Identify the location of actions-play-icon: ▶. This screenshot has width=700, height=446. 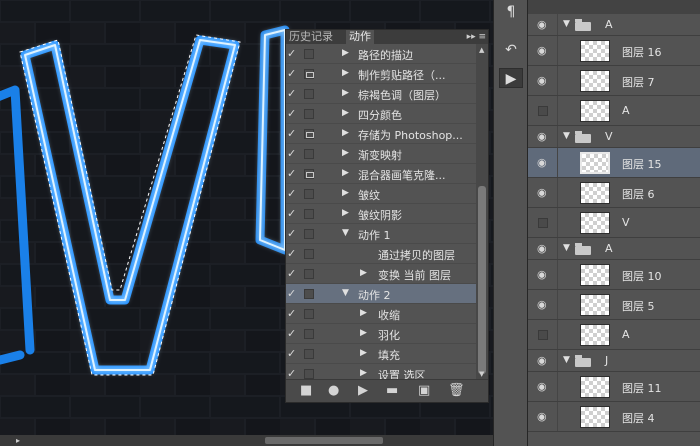
(511, 78).